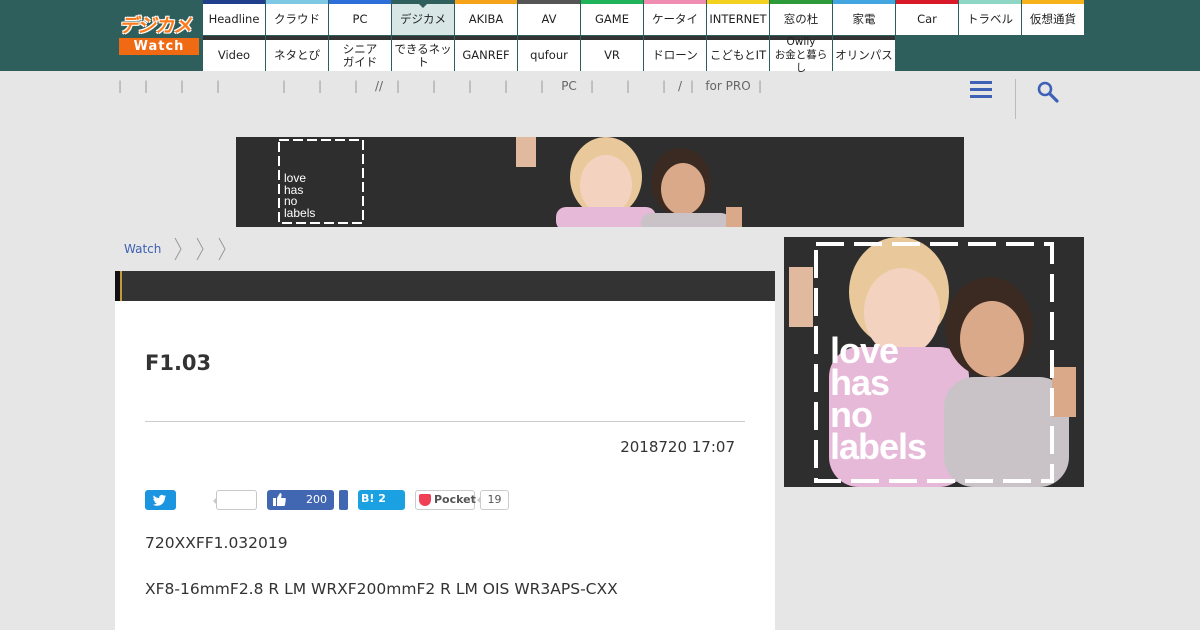  I want to click on thumbs-up-icon, so click(279, 499).